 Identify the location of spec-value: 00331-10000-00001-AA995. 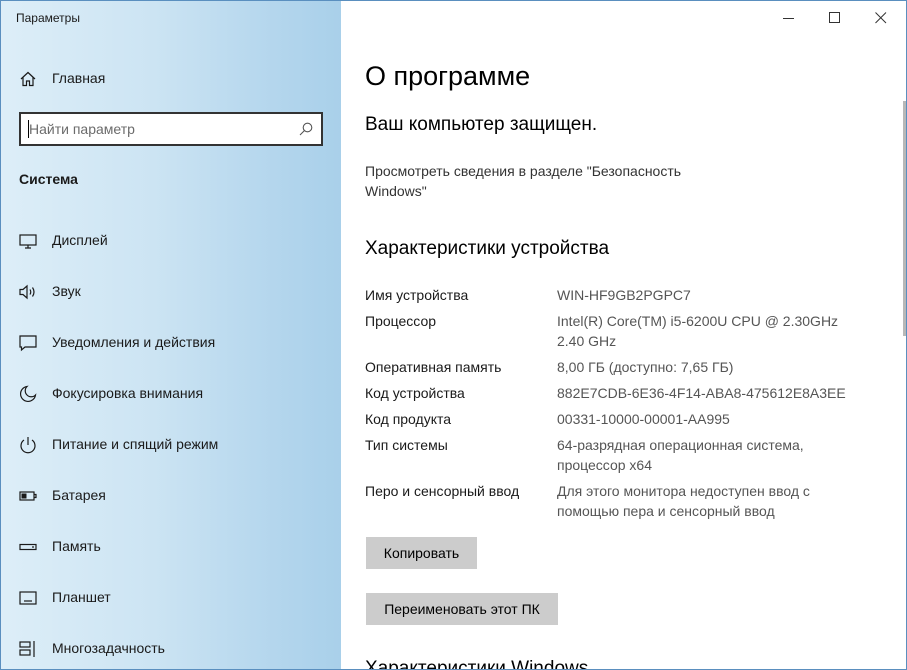
(643, 419).